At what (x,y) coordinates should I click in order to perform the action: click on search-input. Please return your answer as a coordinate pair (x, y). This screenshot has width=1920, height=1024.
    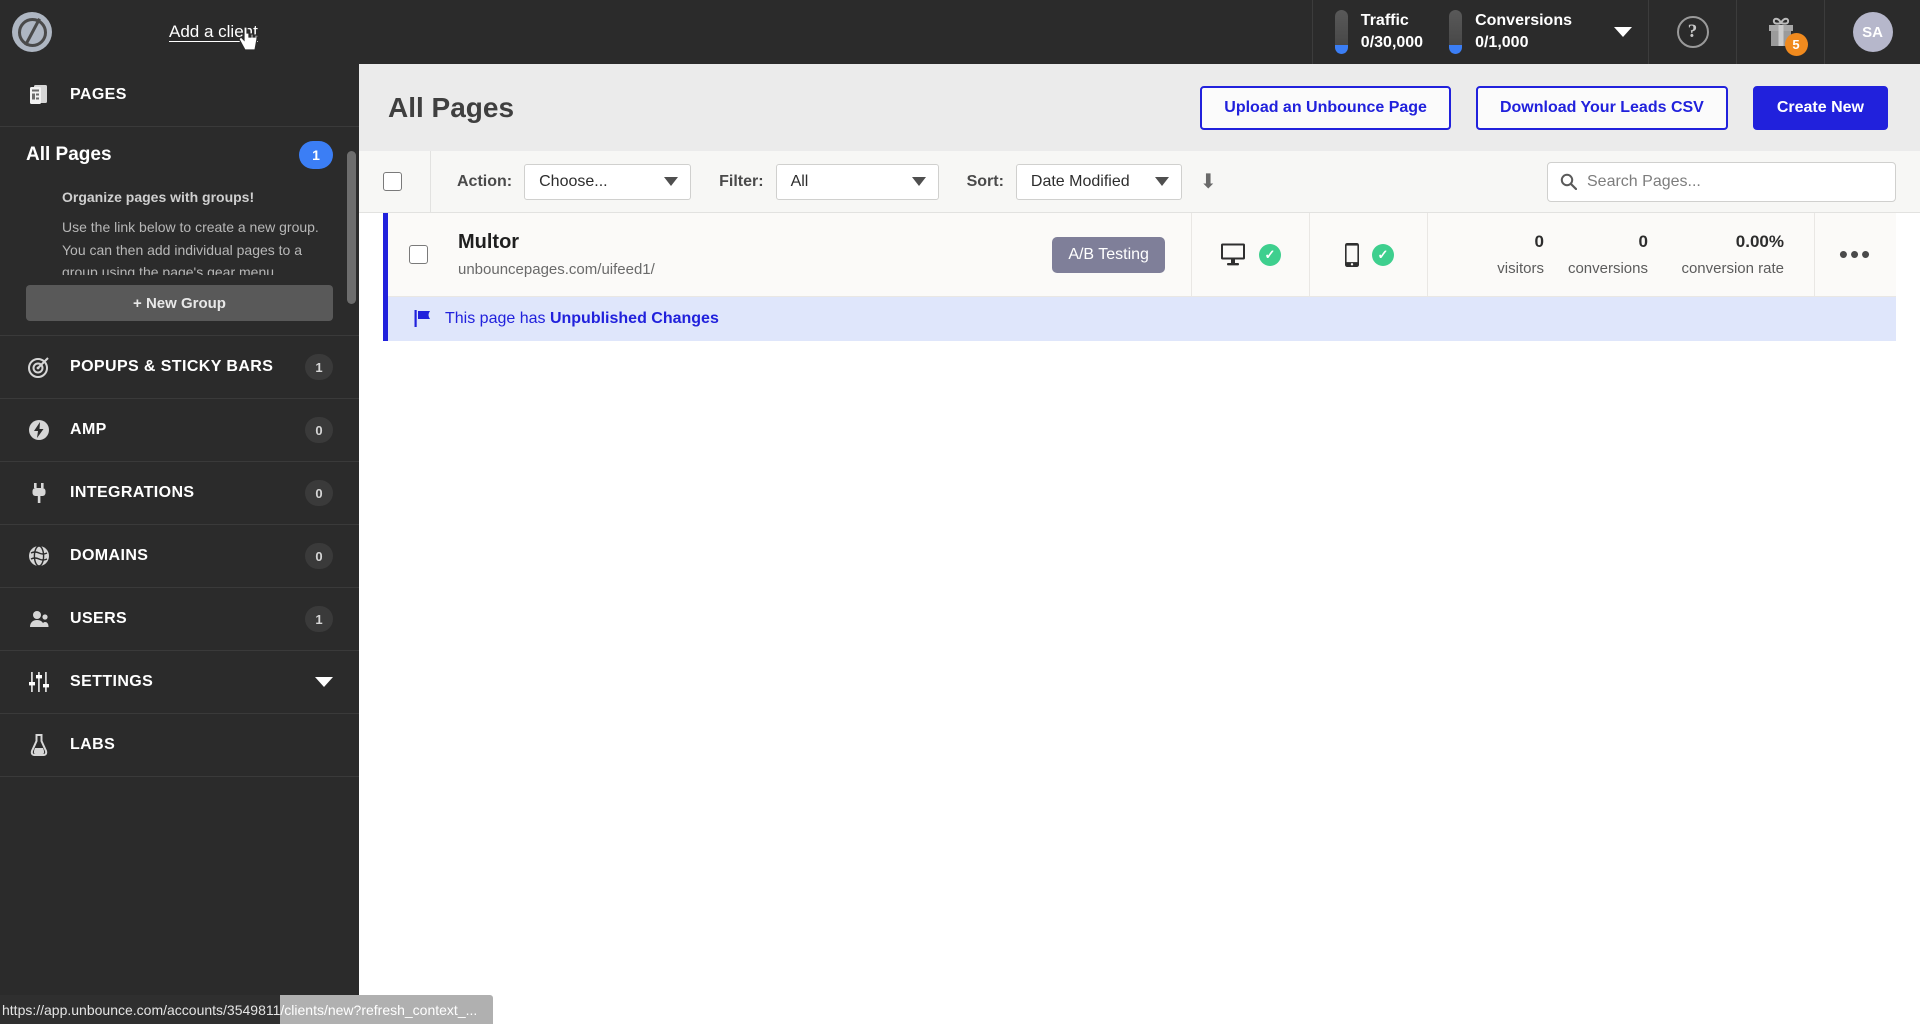
    Looking at the image, I should click on (1735, 181).